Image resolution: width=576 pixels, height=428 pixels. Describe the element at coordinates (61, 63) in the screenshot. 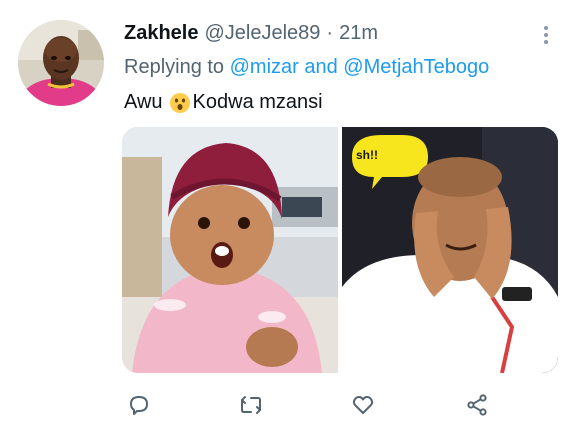

I see `author-avatar` at that location.